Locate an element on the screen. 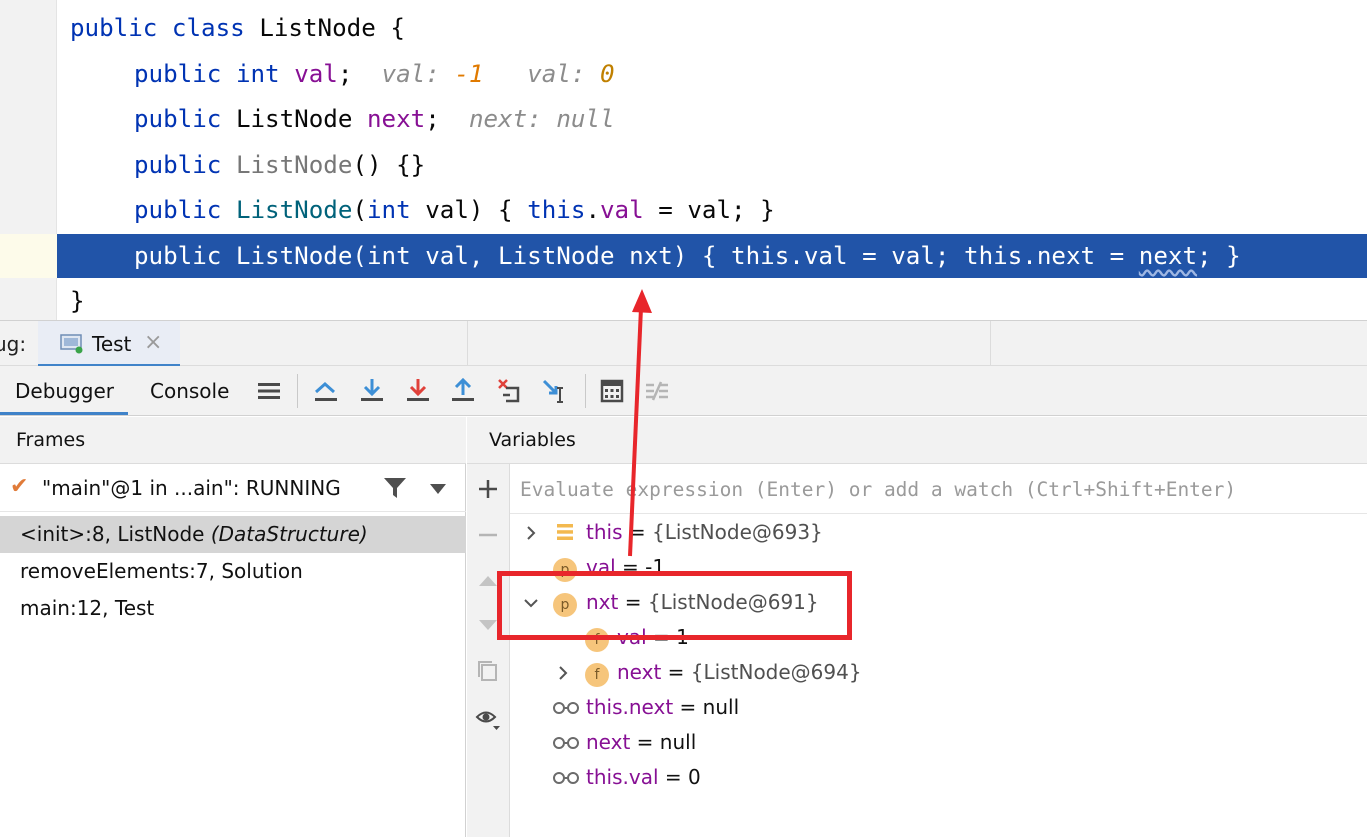 The width and height of the screenshot is (1367, 837). remove-watch-icon is located at coordinates (488, 535).